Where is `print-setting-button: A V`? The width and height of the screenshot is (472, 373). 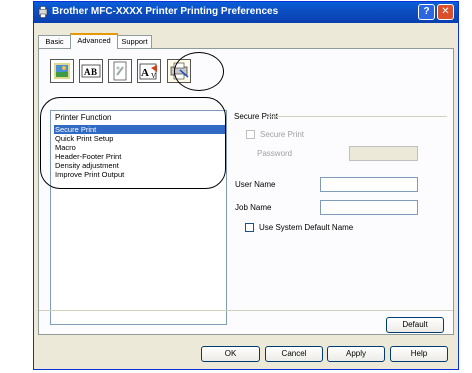
print-setting-button: A V is located at coordinates (149, 71).